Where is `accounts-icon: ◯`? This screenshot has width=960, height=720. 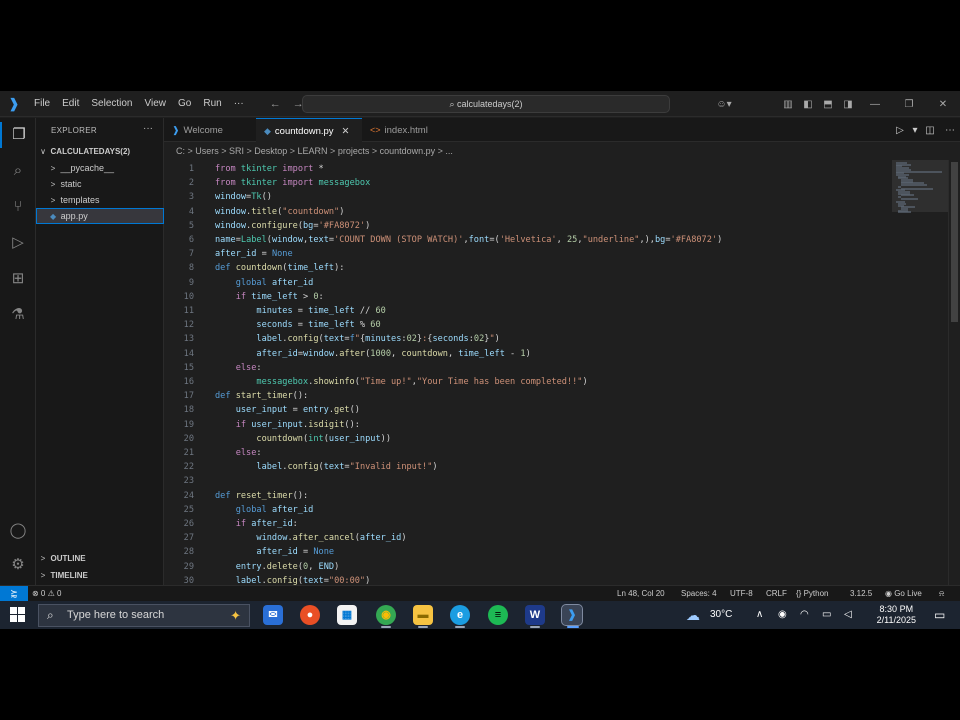 accounts-icon: ◯ is located at coordinates (18, 531).